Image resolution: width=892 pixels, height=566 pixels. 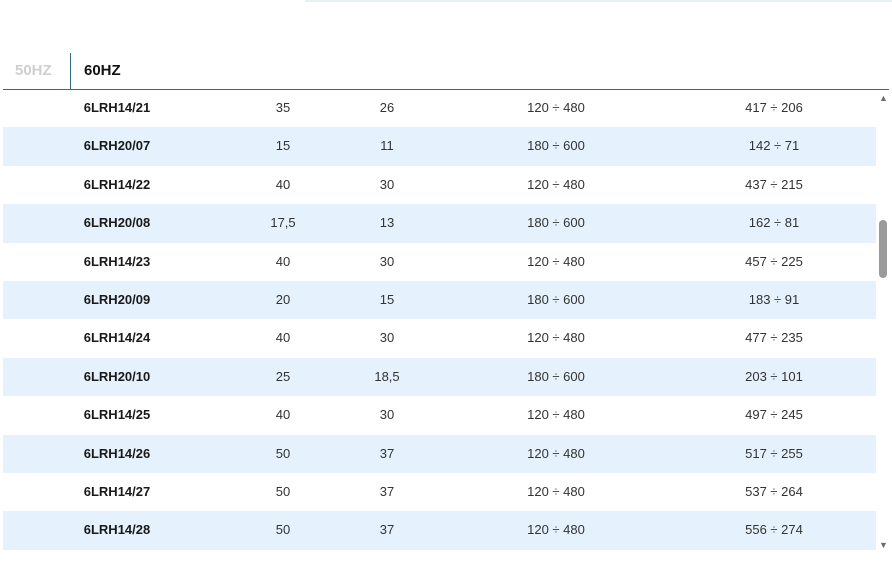 What do you see at coordinates (774, 261) in the screenshot?
I see `head-cell: 457 ÷ 225` at bounding box center [774, 261].